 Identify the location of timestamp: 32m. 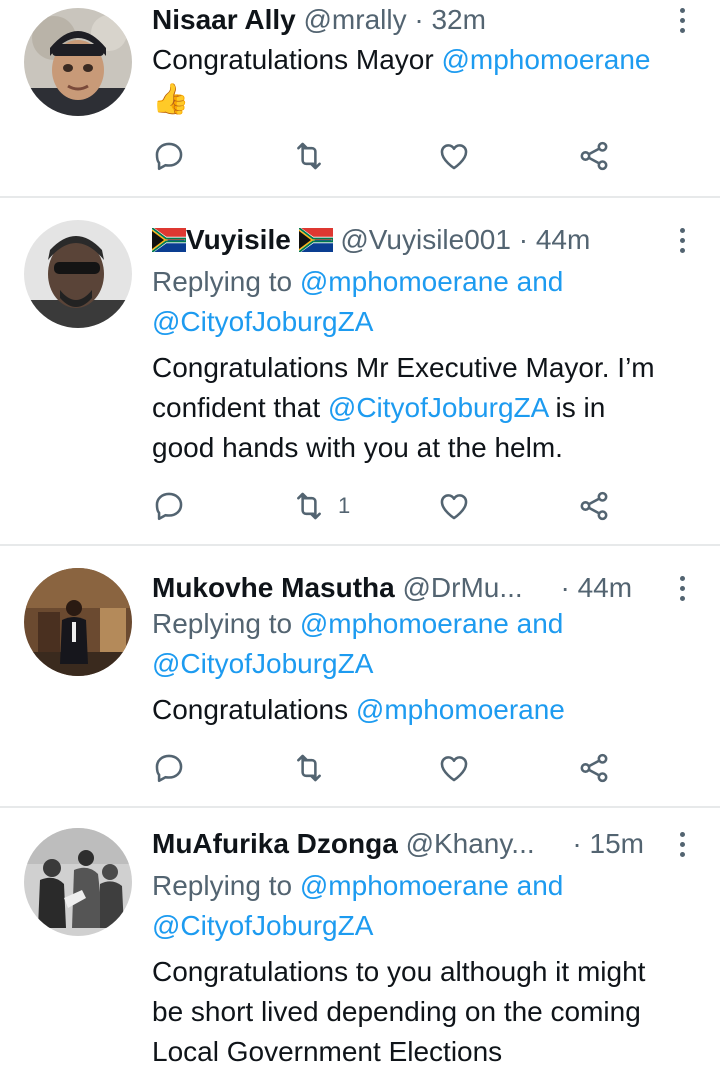
(458, 19).